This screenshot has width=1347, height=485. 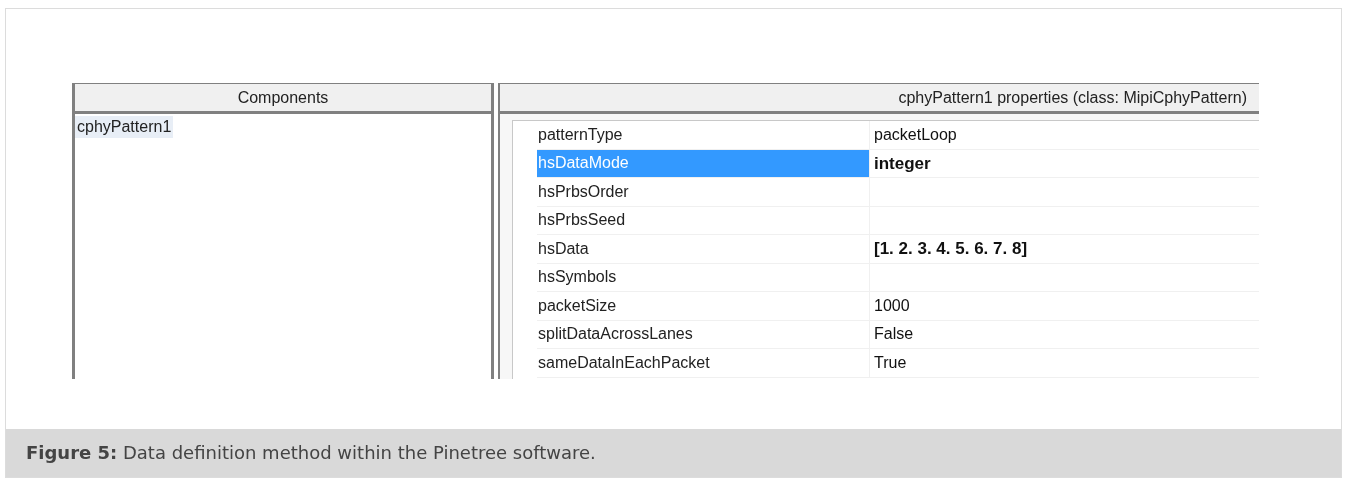 What do you see at coordinates (892, 334) in the screenshot?
I see `property-value: False` at bounding box center [892, 334].